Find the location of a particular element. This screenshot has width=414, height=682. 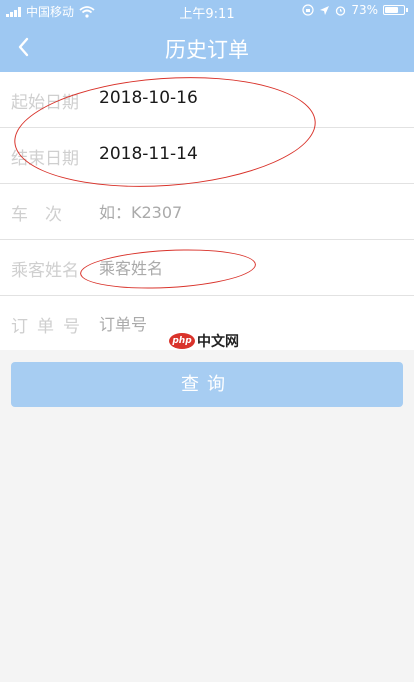

train-number-row: 车 次 is located at coordinates (207, 212).